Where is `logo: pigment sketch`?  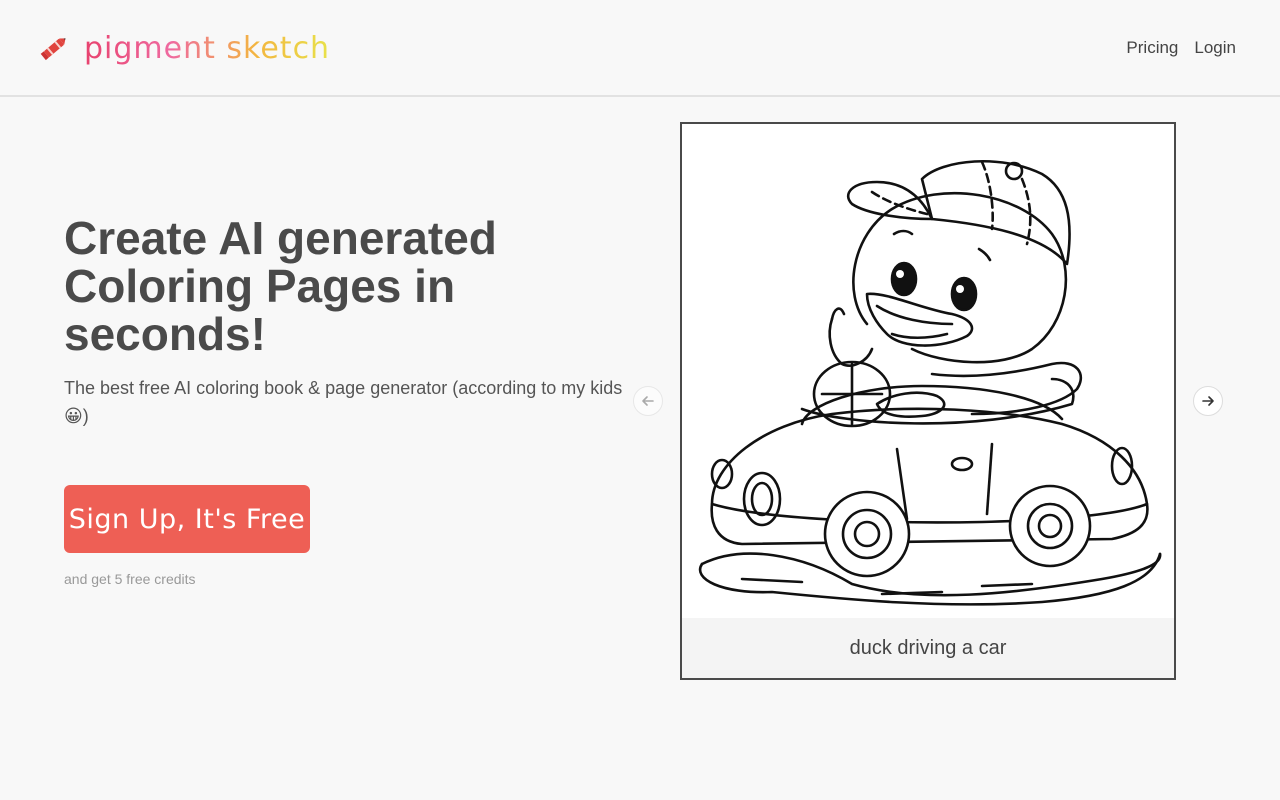 logo: pigment sketch is located at coordinates (184, 48).